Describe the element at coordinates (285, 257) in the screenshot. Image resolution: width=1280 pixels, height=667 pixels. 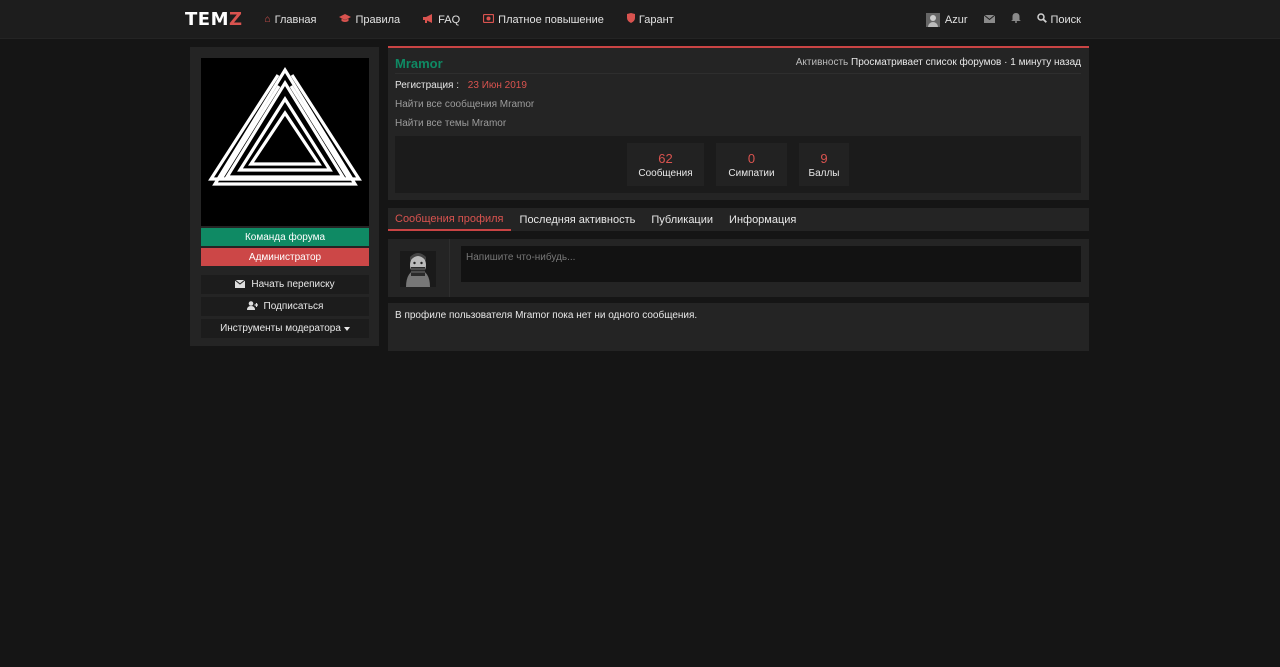
I see `admin-badge: Администратор` at that location.